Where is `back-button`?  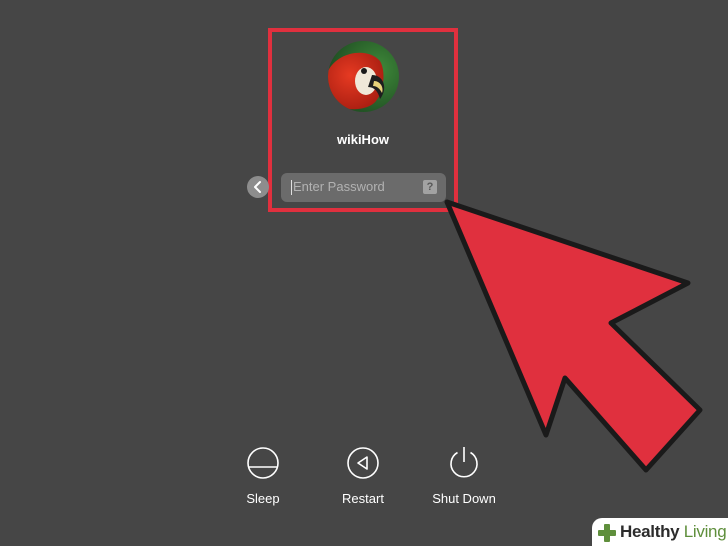
back-button is located at coordinates (258, 187).